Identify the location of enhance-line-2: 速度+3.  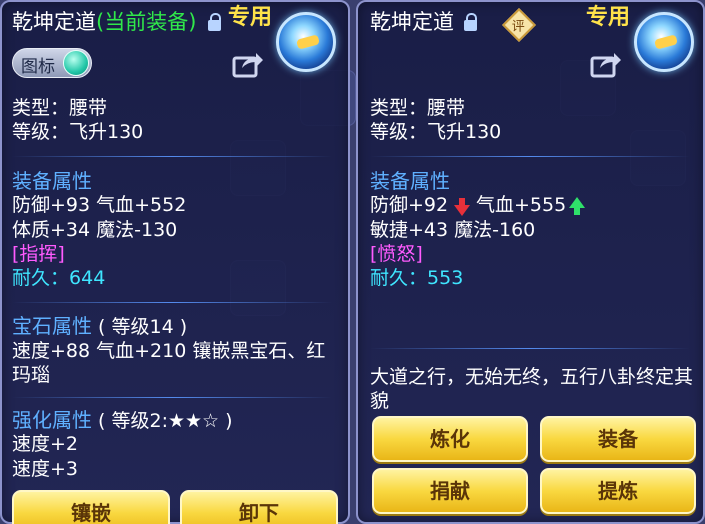
(45, 469).